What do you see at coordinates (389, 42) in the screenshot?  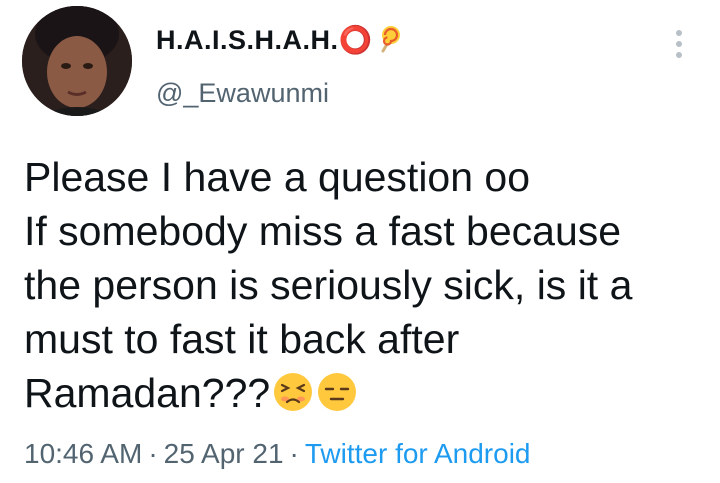 I see `lollipop-icon` at bounding box center [389, 42].